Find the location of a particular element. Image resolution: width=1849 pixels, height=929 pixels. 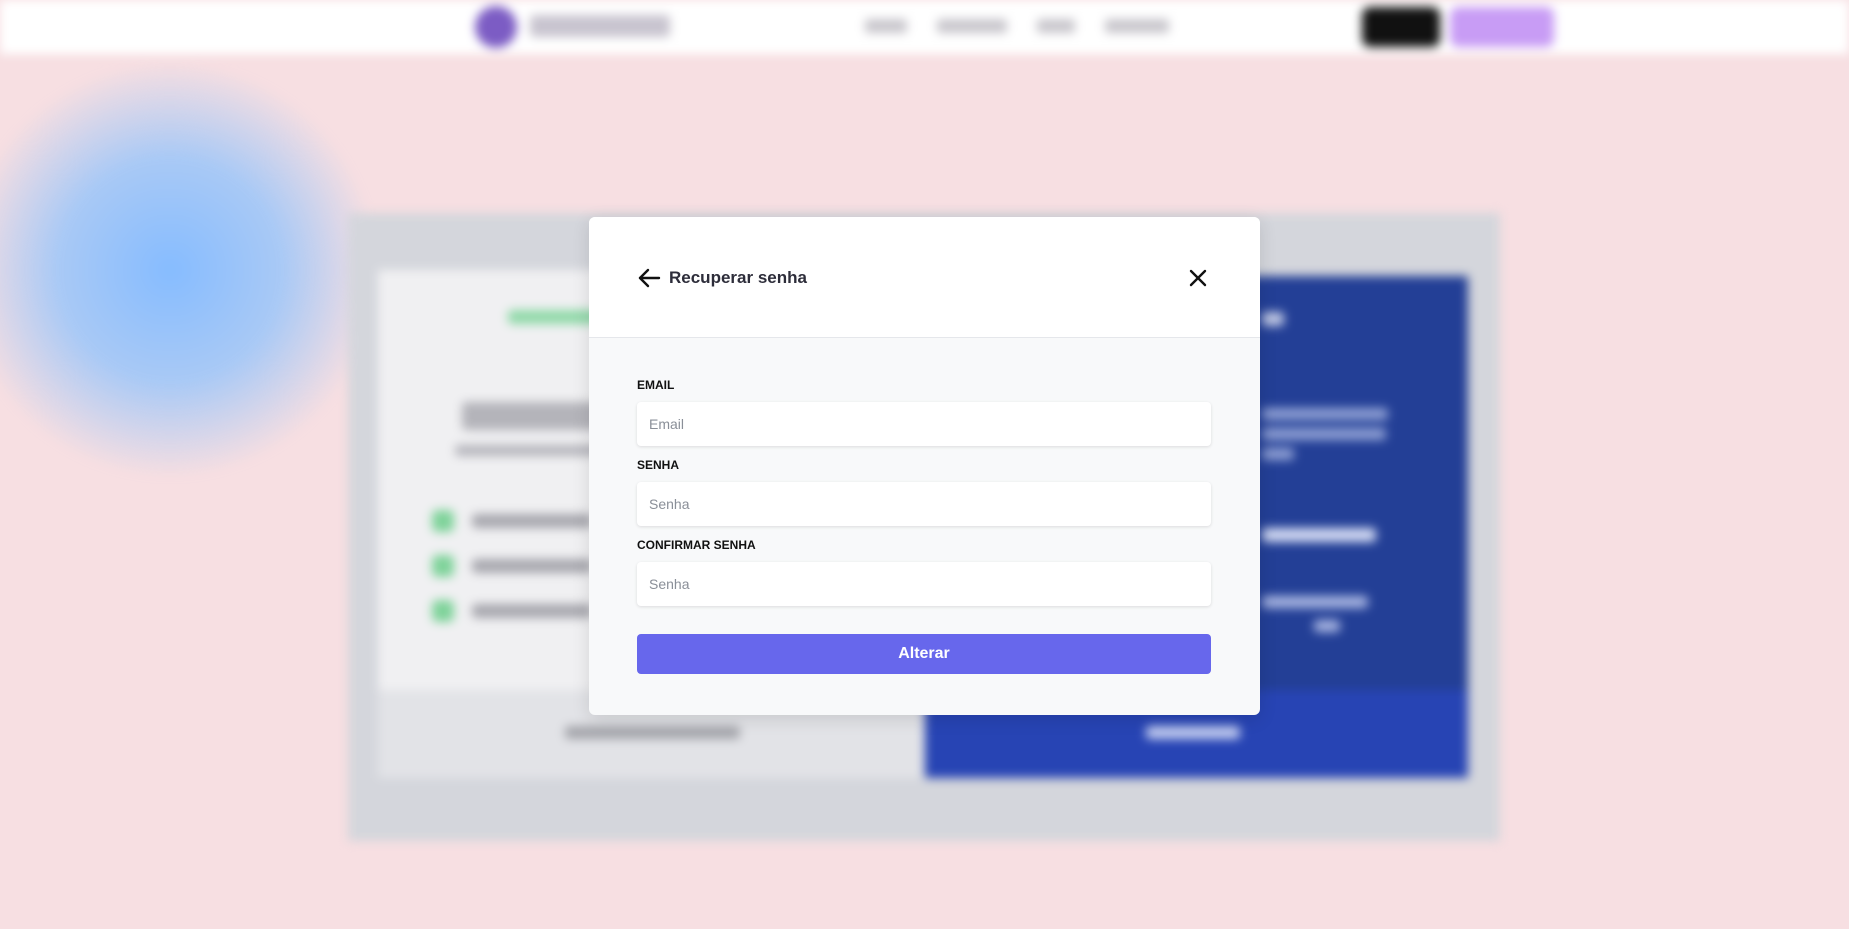

modal-title: Recuperar senha is located at coordinates (738, 277).